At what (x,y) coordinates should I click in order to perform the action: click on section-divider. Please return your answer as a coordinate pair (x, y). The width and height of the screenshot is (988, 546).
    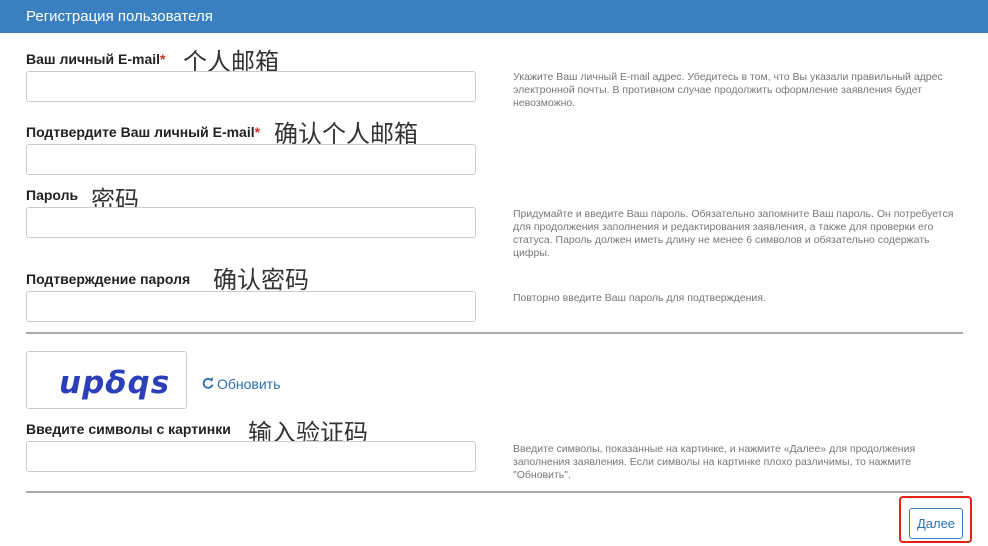
    Looking at the image, I should click on (494, 333).